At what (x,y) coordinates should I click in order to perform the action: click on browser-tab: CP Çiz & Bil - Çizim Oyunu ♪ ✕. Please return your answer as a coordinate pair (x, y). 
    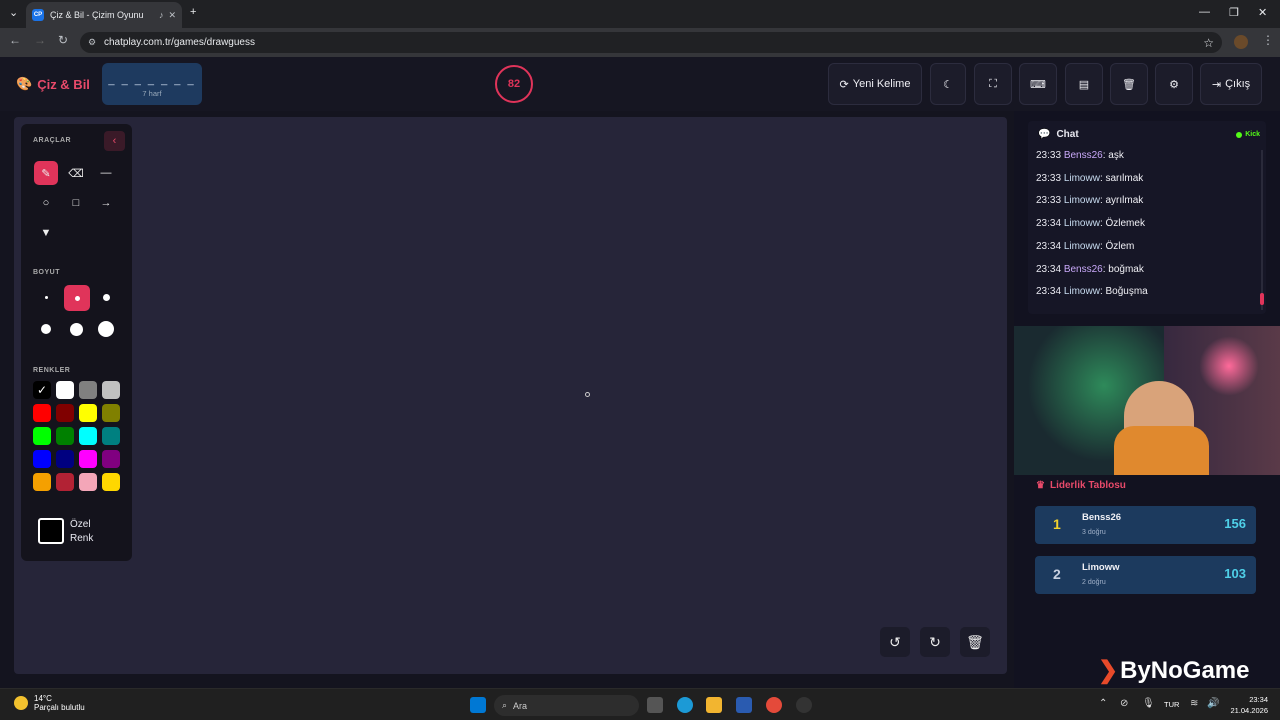
    Looking at the image, I should click on (104, 15).